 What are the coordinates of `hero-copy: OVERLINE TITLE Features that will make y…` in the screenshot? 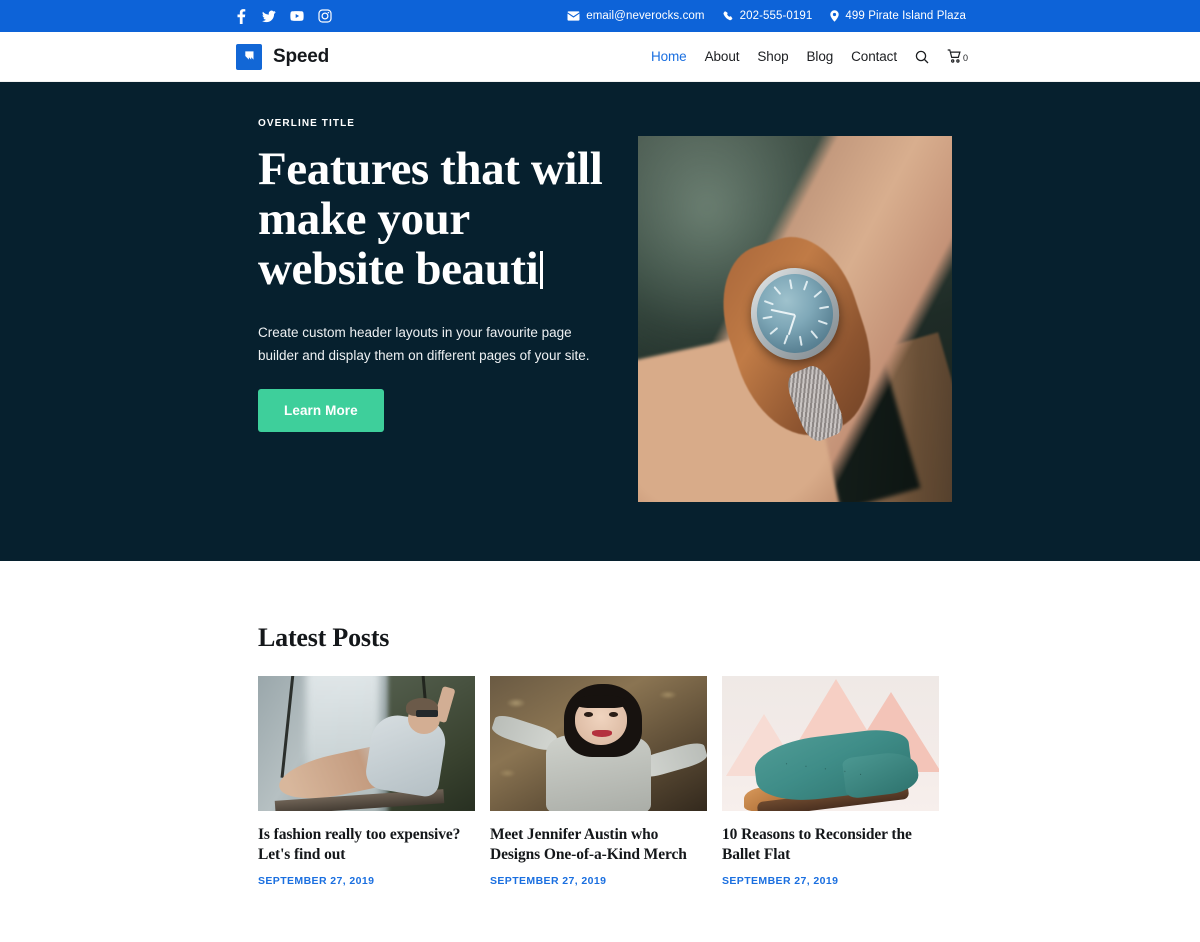 It's located at (438, 275).